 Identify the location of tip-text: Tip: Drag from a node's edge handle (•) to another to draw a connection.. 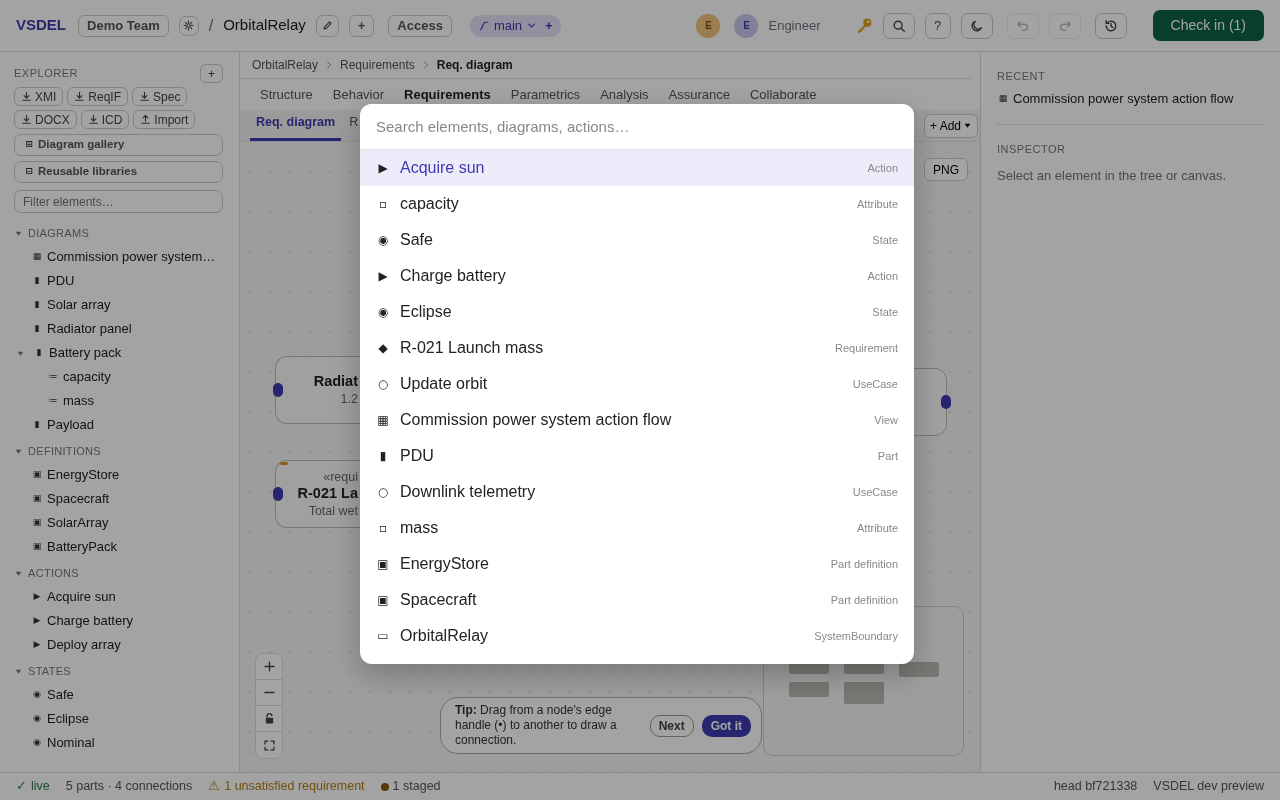
(536, 725).